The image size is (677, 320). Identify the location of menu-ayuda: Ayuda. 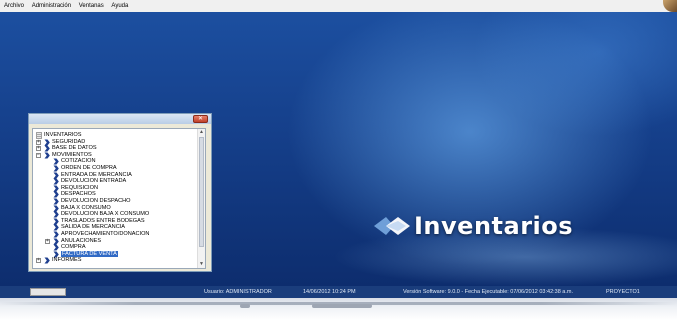
(119, 6).